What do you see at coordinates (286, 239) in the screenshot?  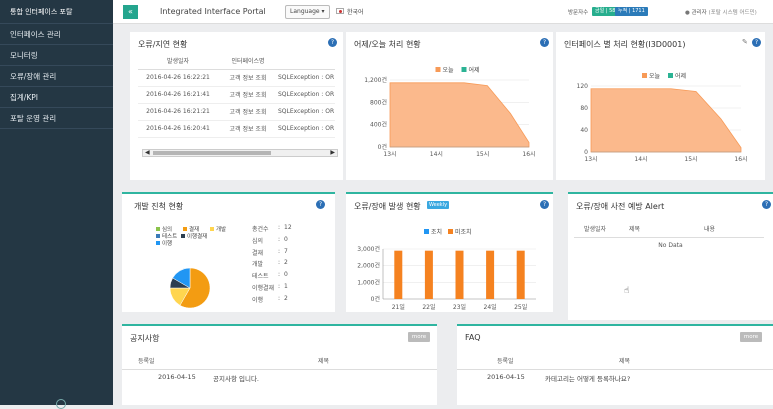 I see `stat-value: 0` at bounding box center [286, 239].